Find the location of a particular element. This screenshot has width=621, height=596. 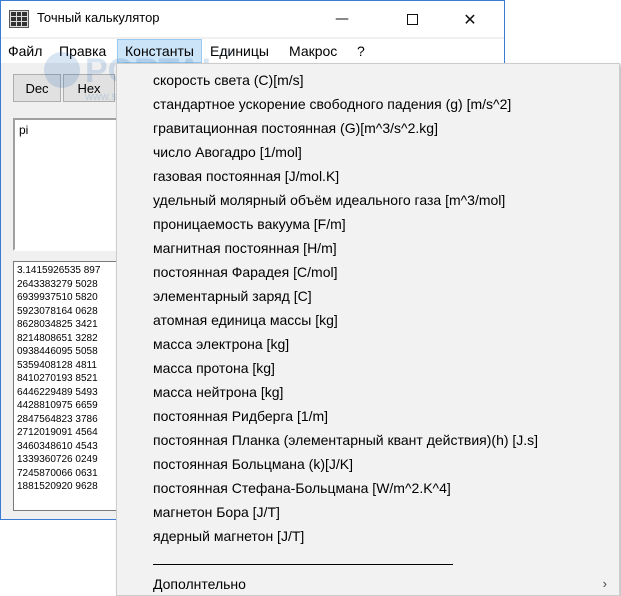

menu-units: Единицы is located at coordinates (239, 51).